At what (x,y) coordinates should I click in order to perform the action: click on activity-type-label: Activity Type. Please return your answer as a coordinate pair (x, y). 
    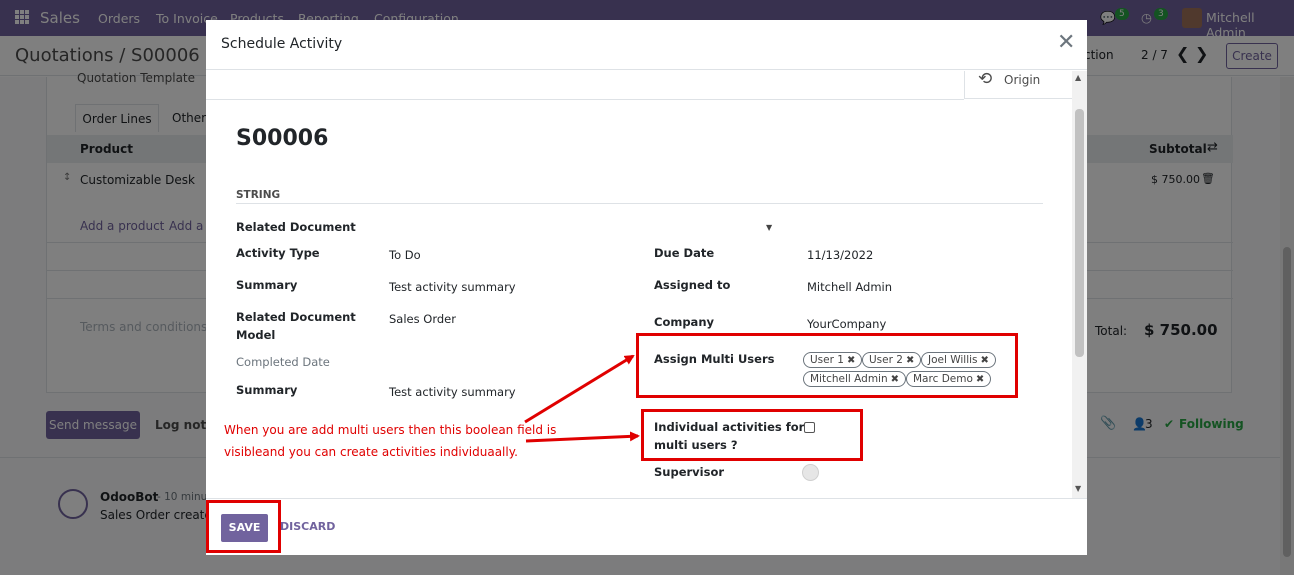
    Looking at the image, I should click on (278, 253).